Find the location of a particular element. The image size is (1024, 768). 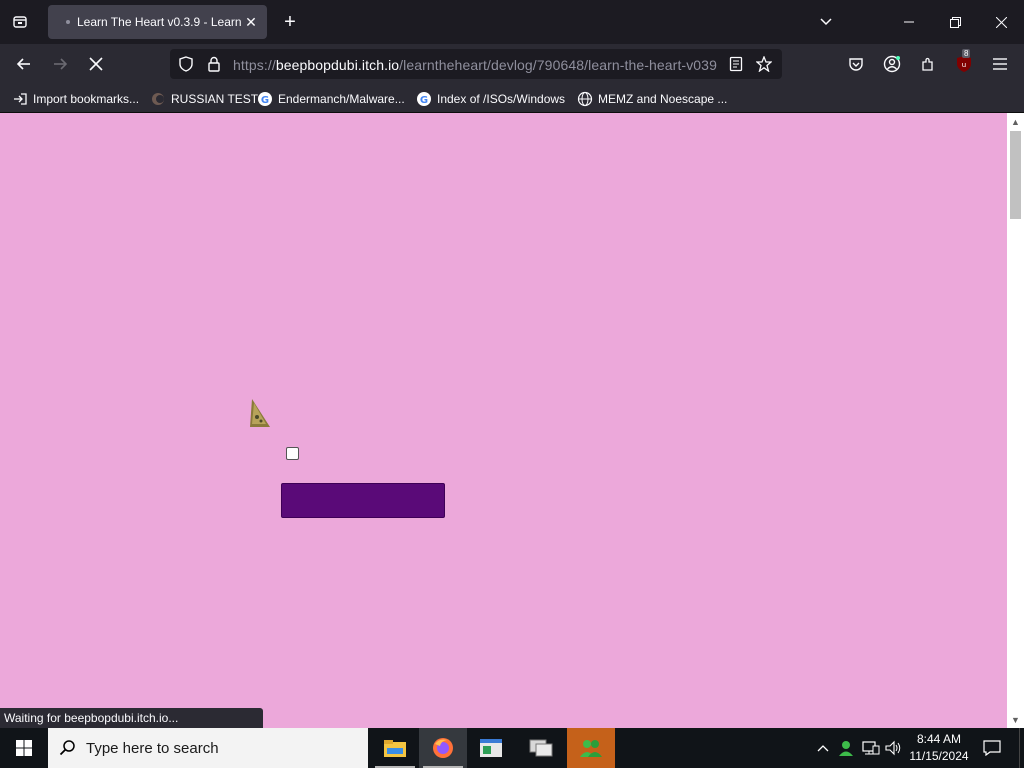

pocket-icon is located at coordinates (856, 64).